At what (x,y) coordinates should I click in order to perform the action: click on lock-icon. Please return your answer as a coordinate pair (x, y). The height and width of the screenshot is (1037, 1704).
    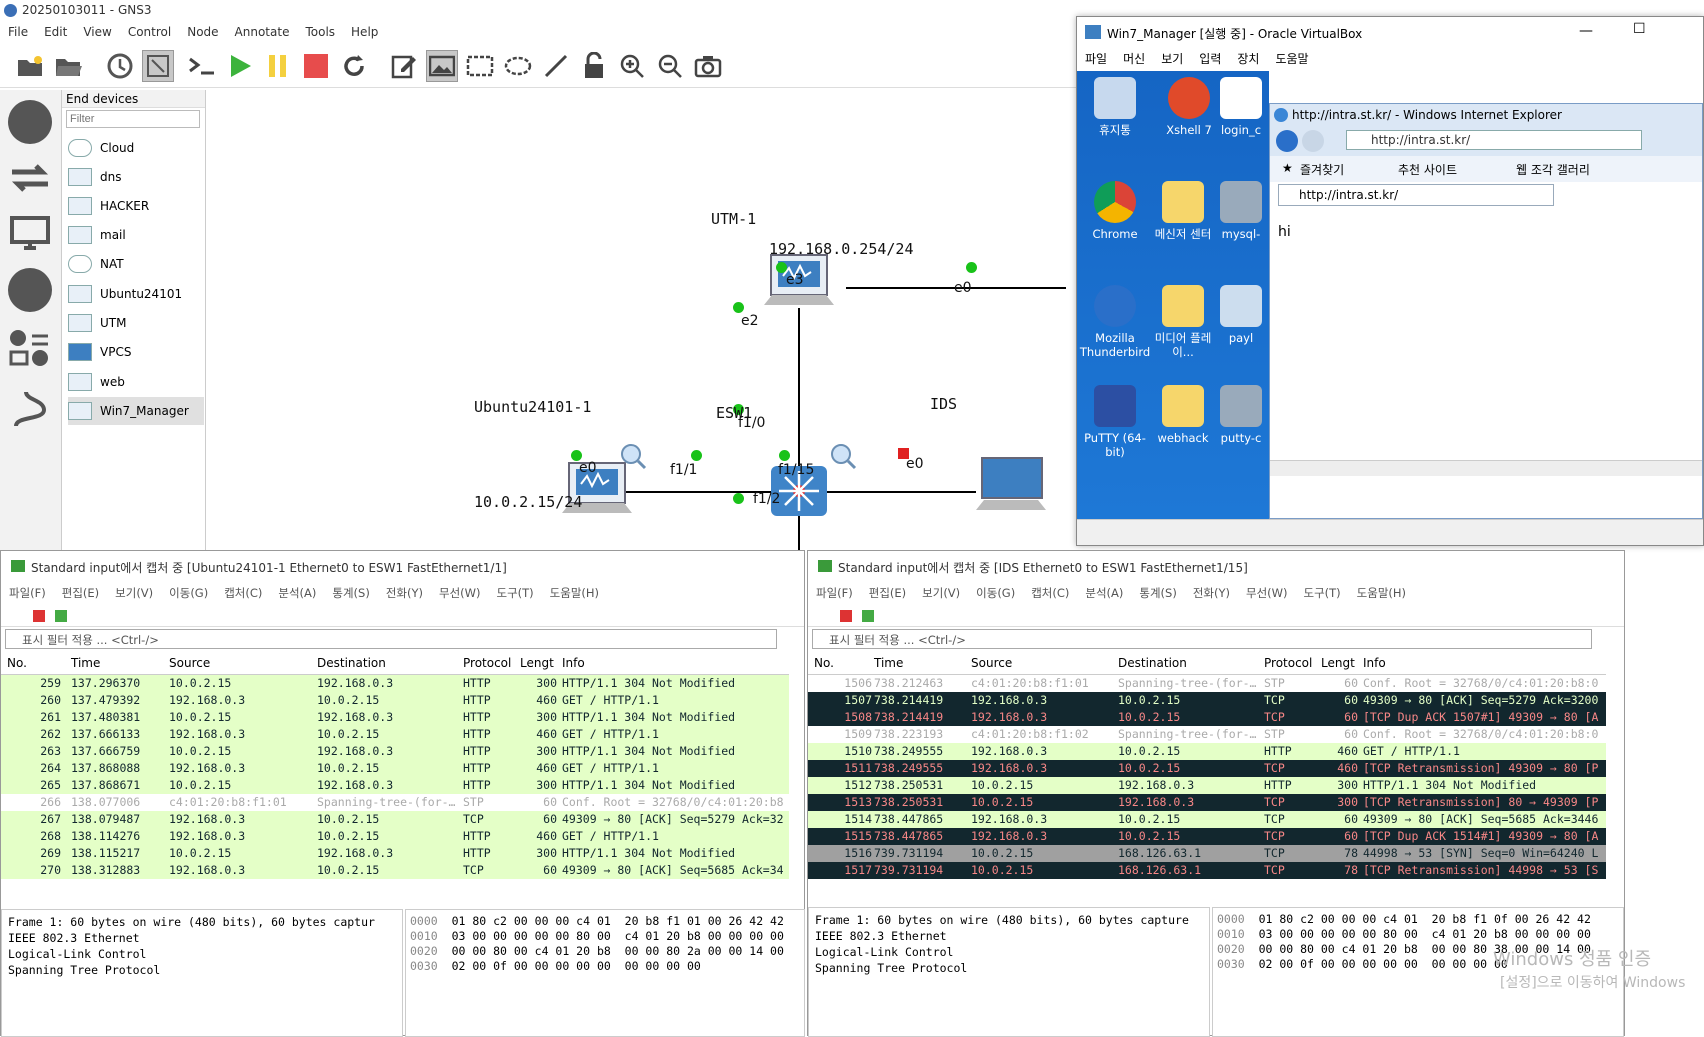
    Looking at the image, I should click on (594, 66).